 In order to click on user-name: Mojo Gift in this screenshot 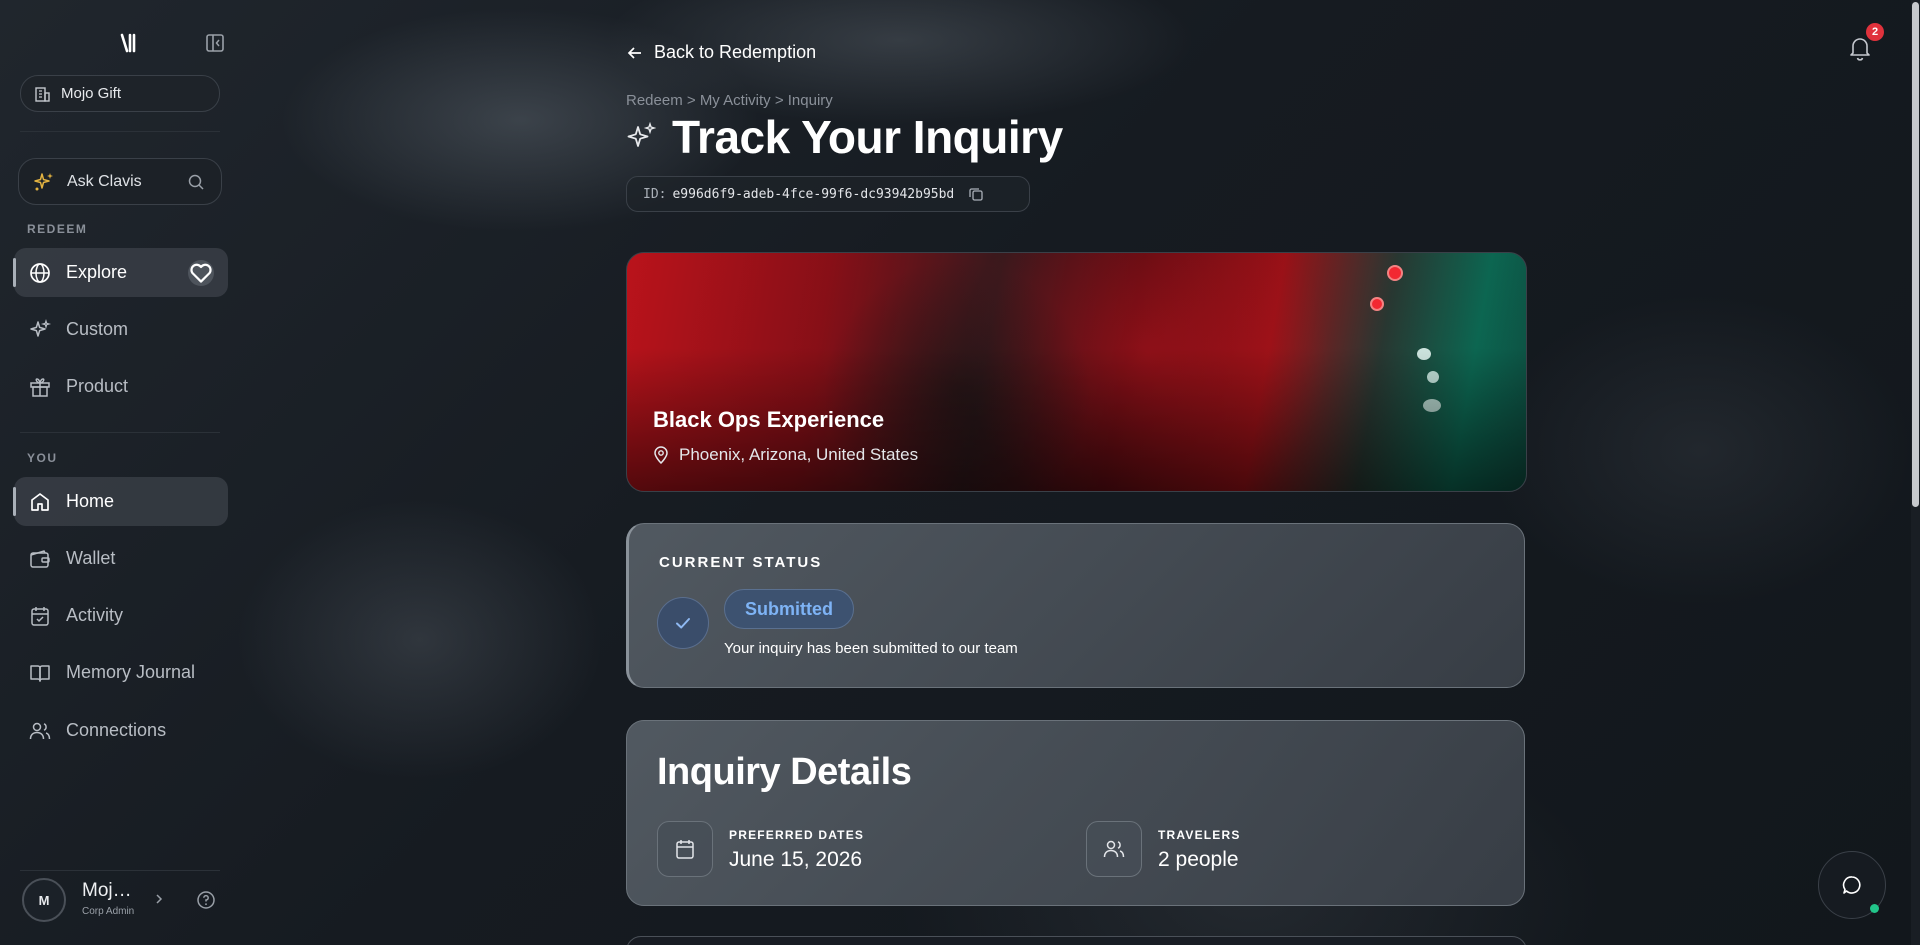, I will do `click(112, 890)`.